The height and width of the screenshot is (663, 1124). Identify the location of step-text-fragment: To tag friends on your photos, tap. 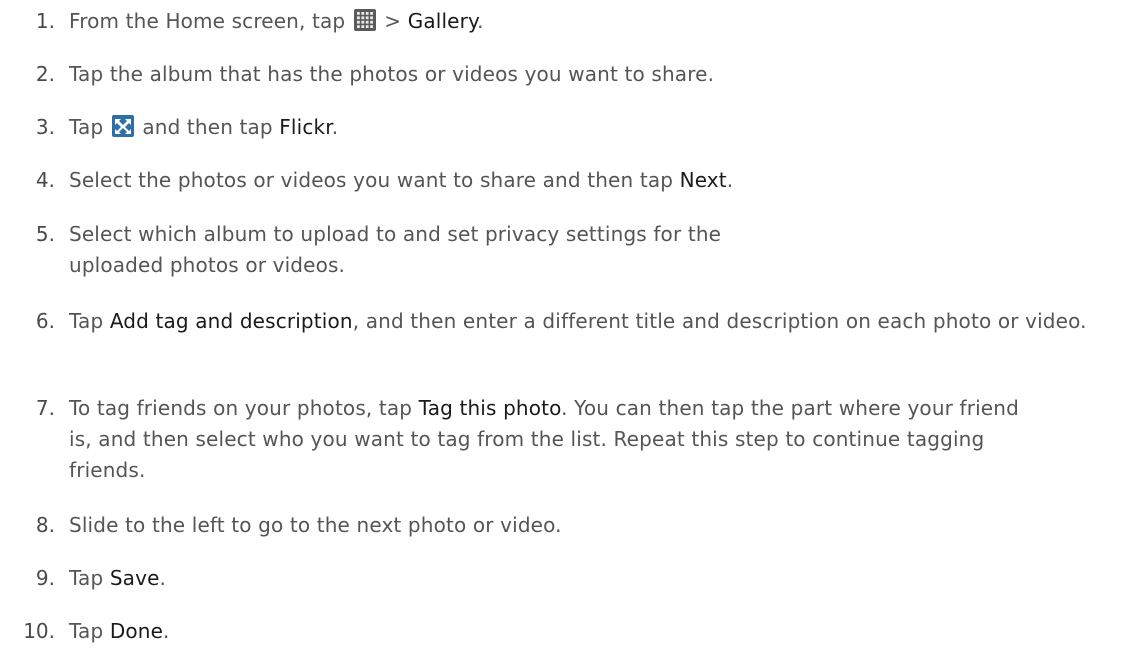
(244, 408).